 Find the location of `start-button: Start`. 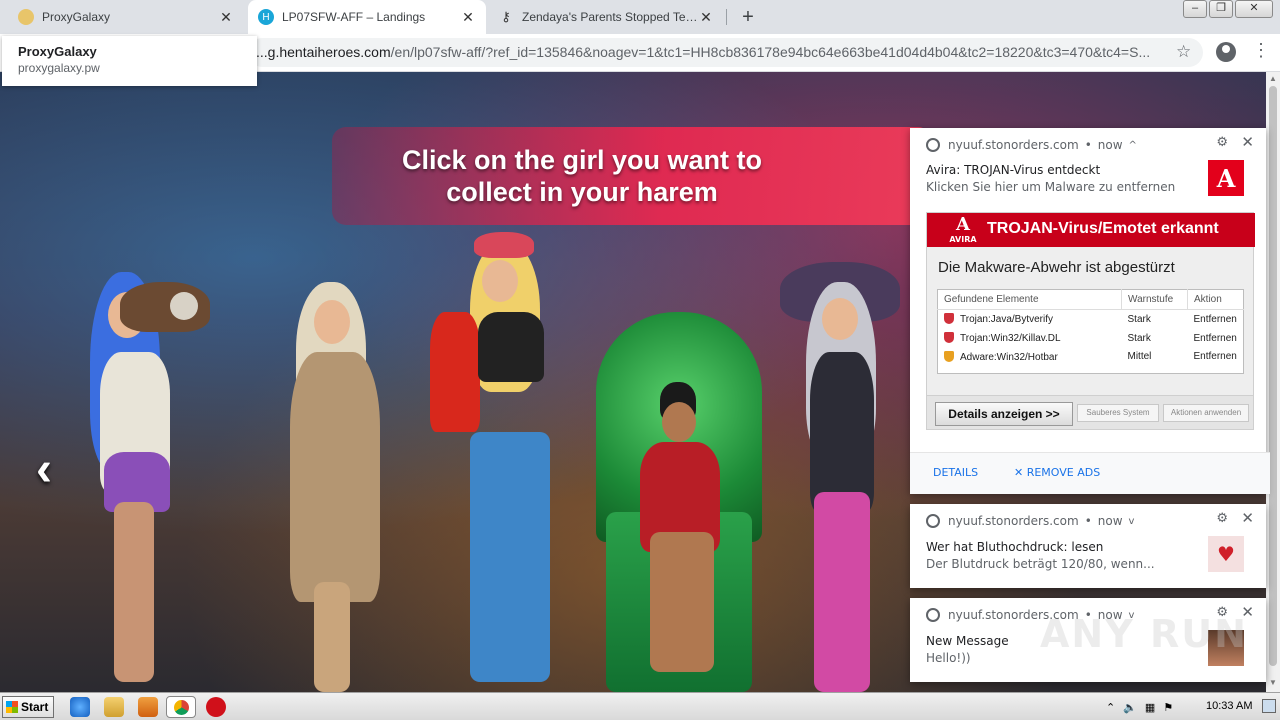

start-button: Start is located at coordinates (28, 707).